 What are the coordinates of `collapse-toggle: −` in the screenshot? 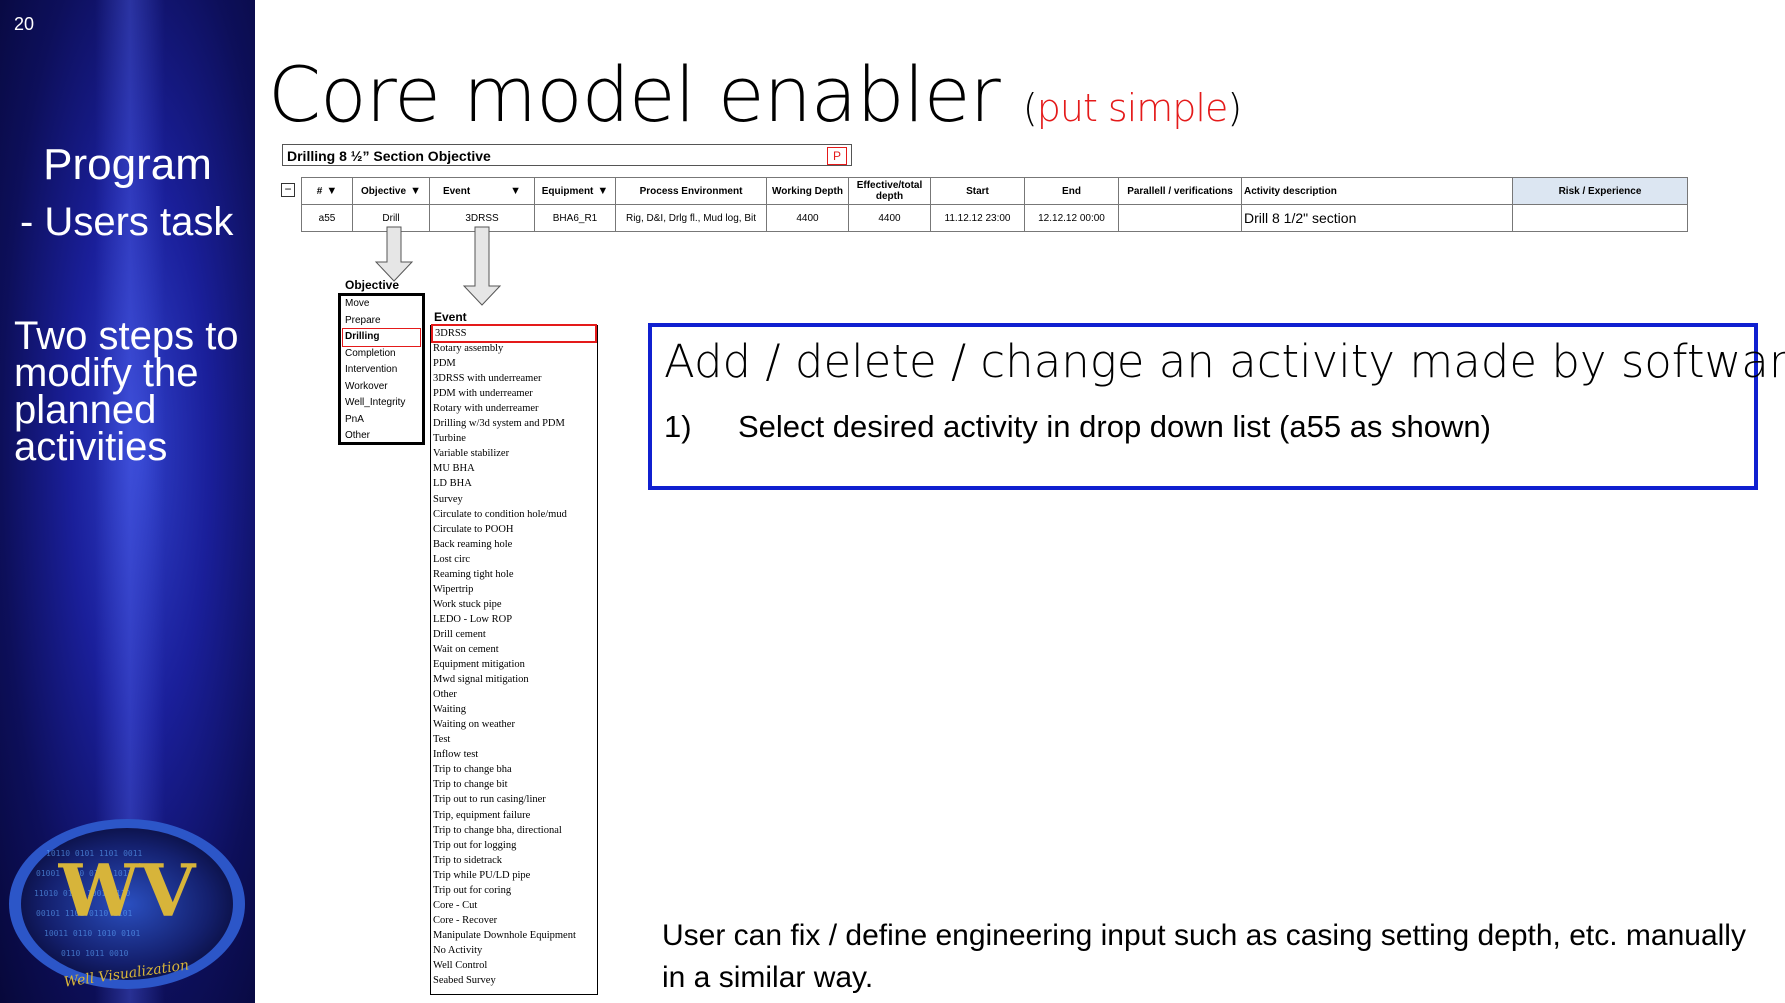 It's located at (288, 190).